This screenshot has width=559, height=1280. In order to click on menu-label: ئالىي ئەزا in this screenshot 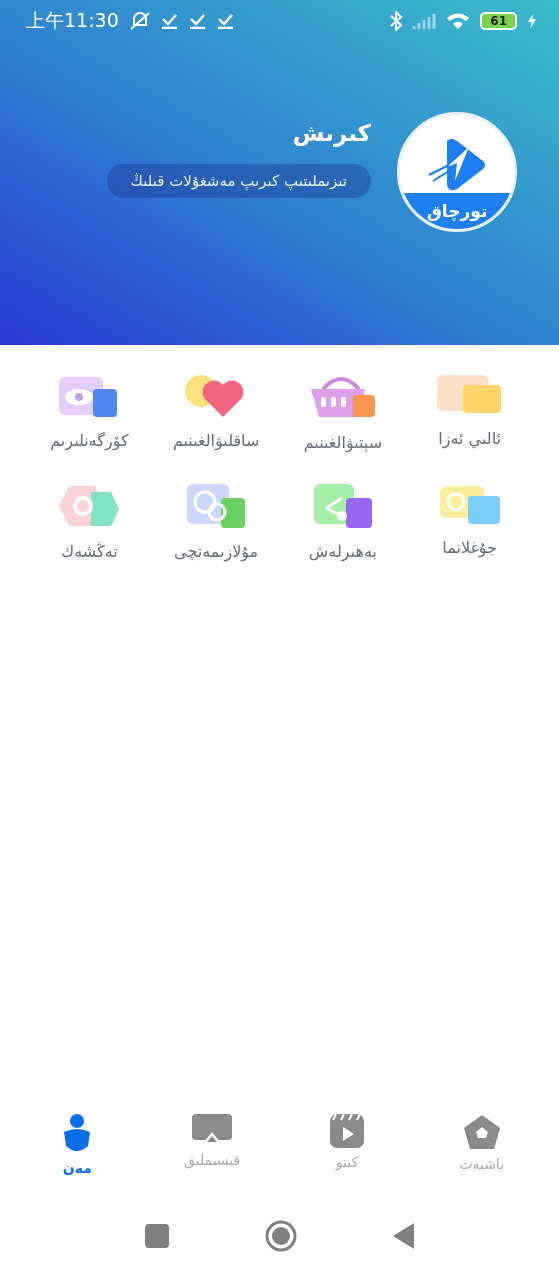, I will do `click(469, 438)`.